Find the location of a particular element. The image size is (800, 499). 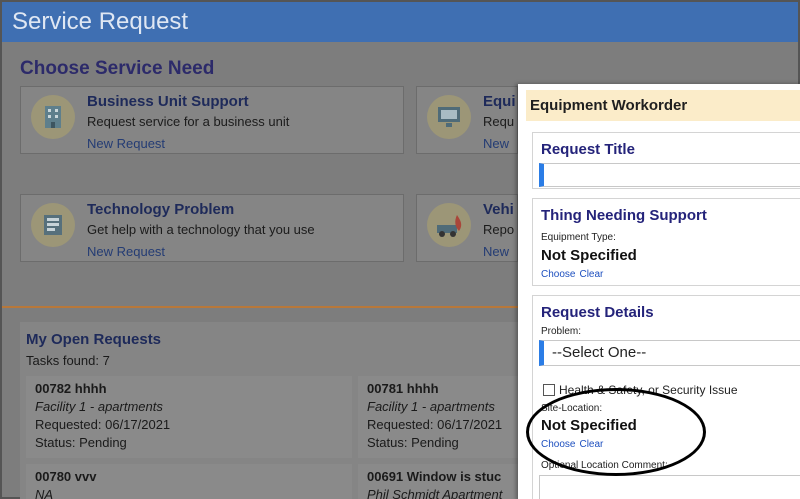

request-details-label: Request Details is located at coordinates (597, 312).